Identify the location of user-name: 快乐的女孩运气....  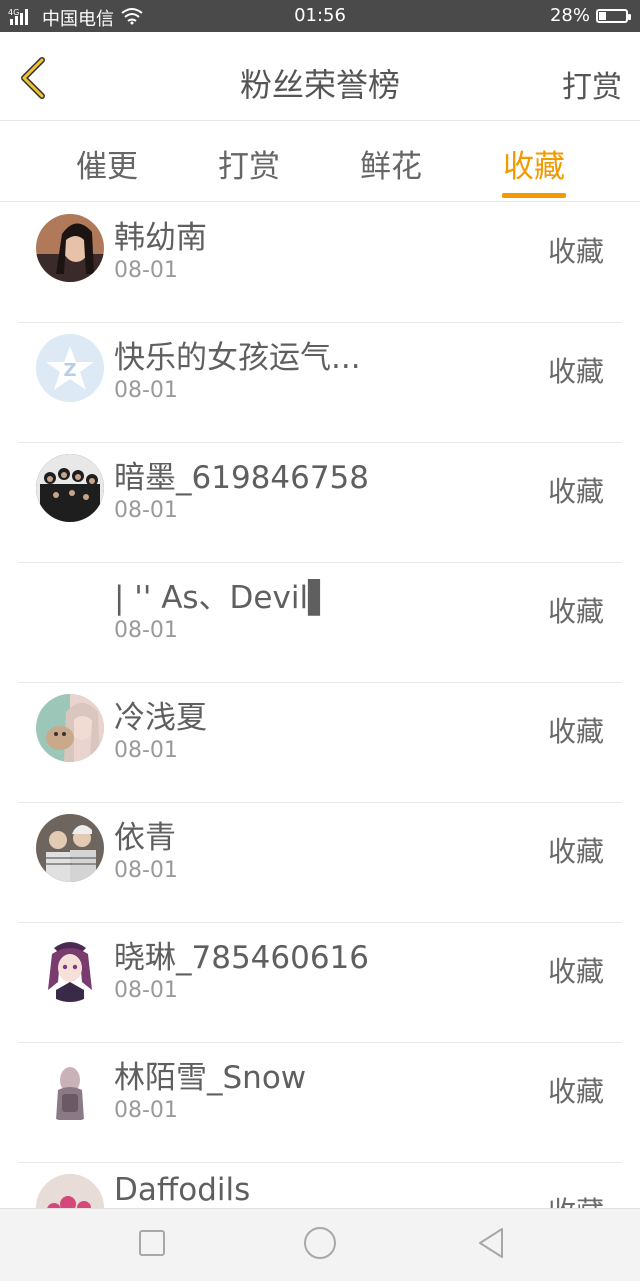
(237, 358).